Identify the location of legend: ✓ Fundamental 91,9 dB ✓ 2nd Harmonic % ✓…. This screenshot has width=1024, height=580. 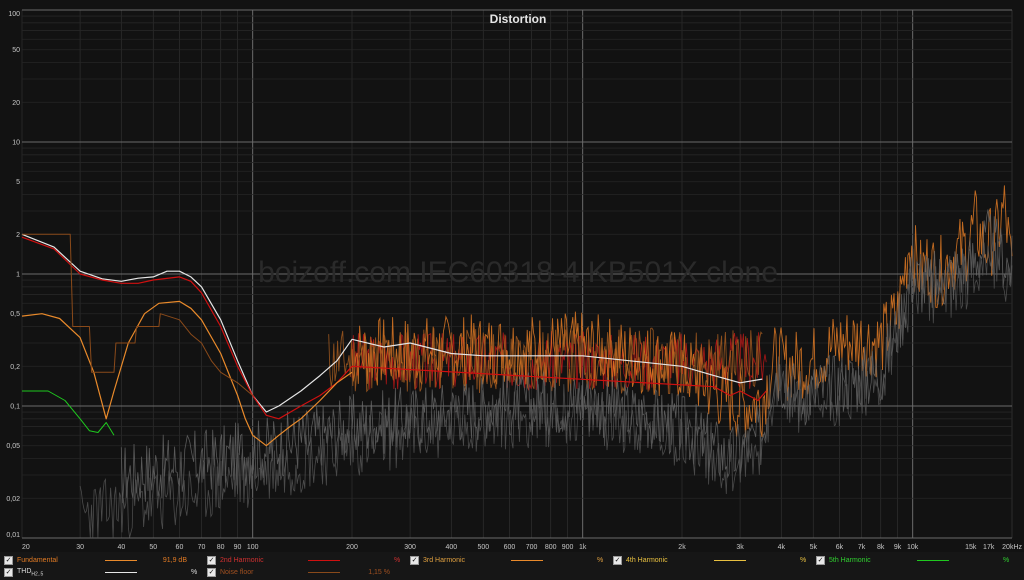
(512, 566).